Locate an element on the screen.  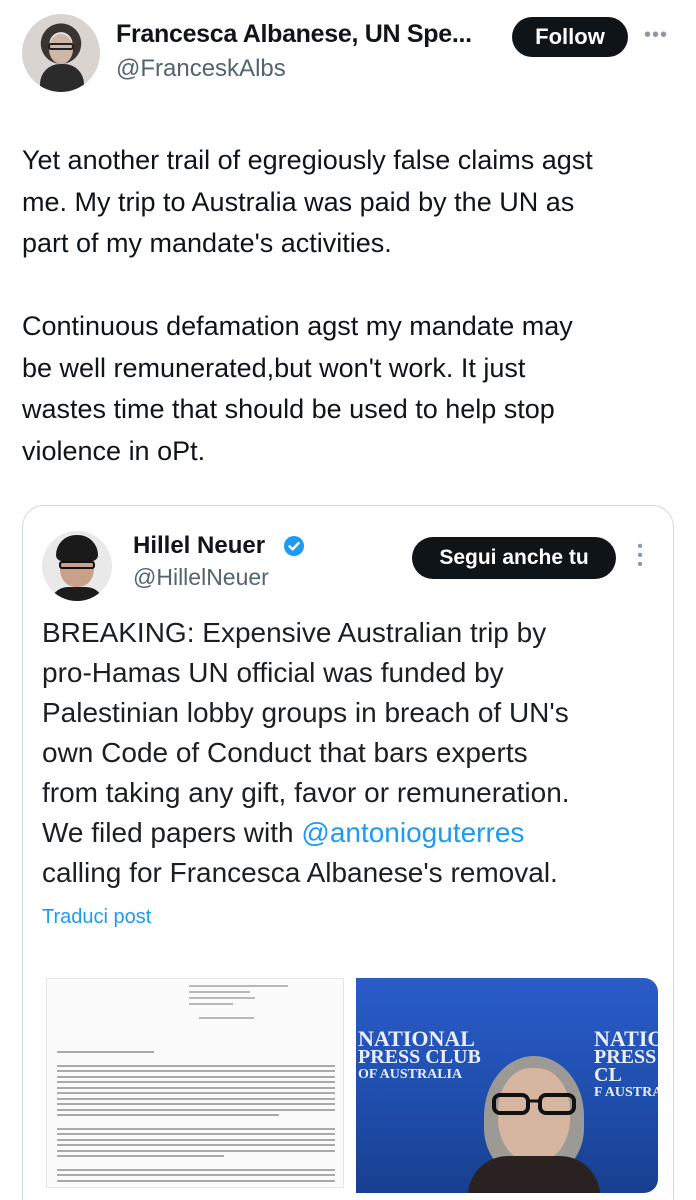
press-club-sign: NATIONAL PRESS CLUB OF AUSTRALIA is located at coordinates (419, 1056).